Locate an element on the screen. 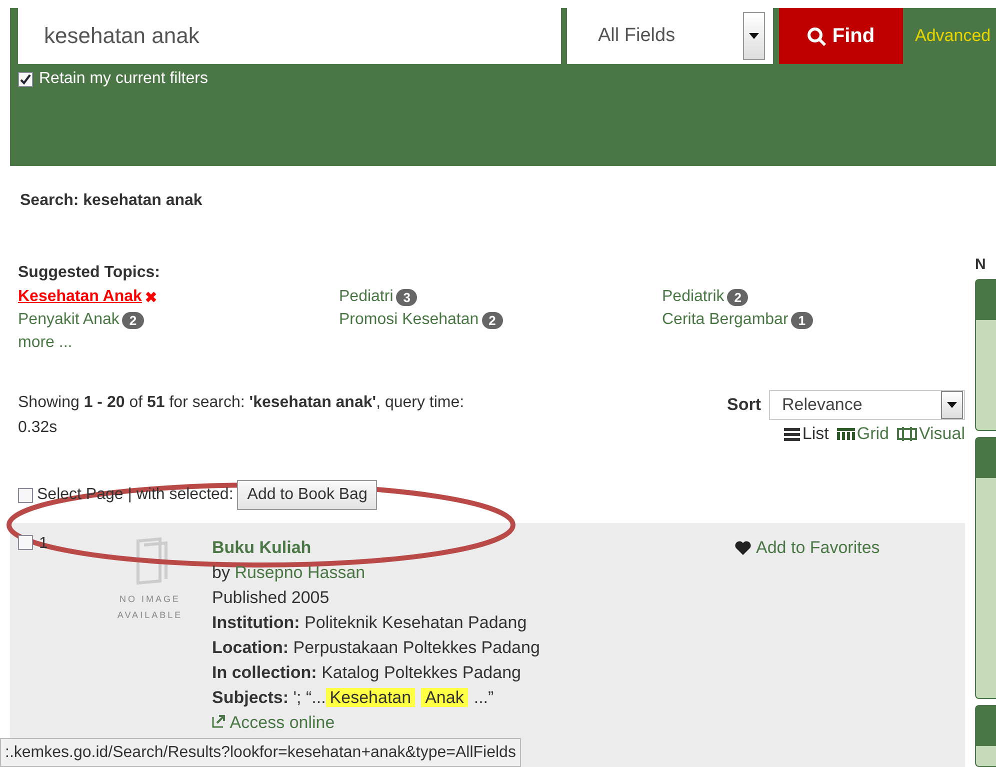  detail-line: In collection: Katalog Poltekkes Padang is located at coordinates (367, 673).